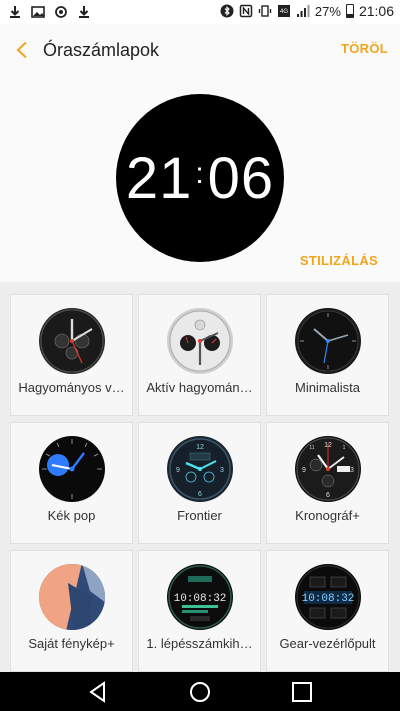 This screenshot has width=400, height=711. Describe the element at coordinates (265, 11) in the screenshot. I see `vibrate-icon` at that location.